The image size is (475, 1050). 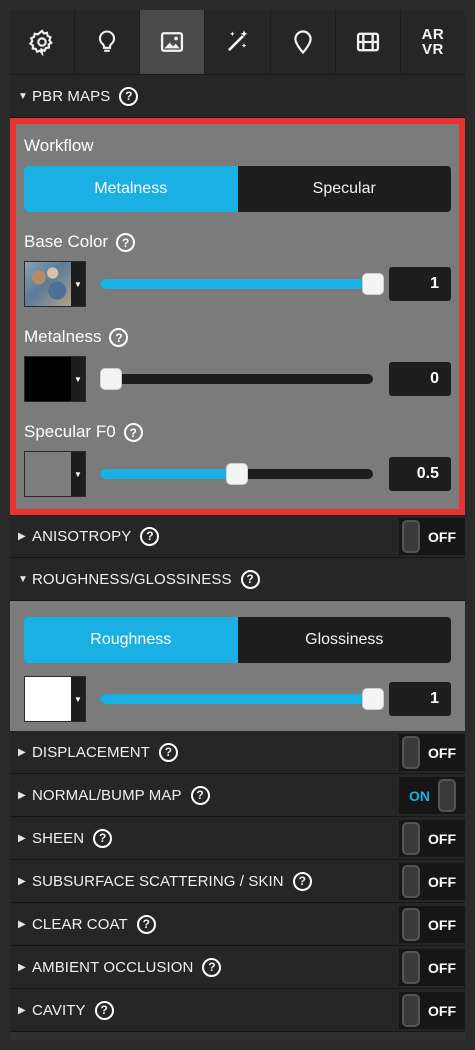 What do you see at coordinates (91, 752) in the screenshot?
I see `section-title: DISPLACEMENT` at bounding box center [91, 752].